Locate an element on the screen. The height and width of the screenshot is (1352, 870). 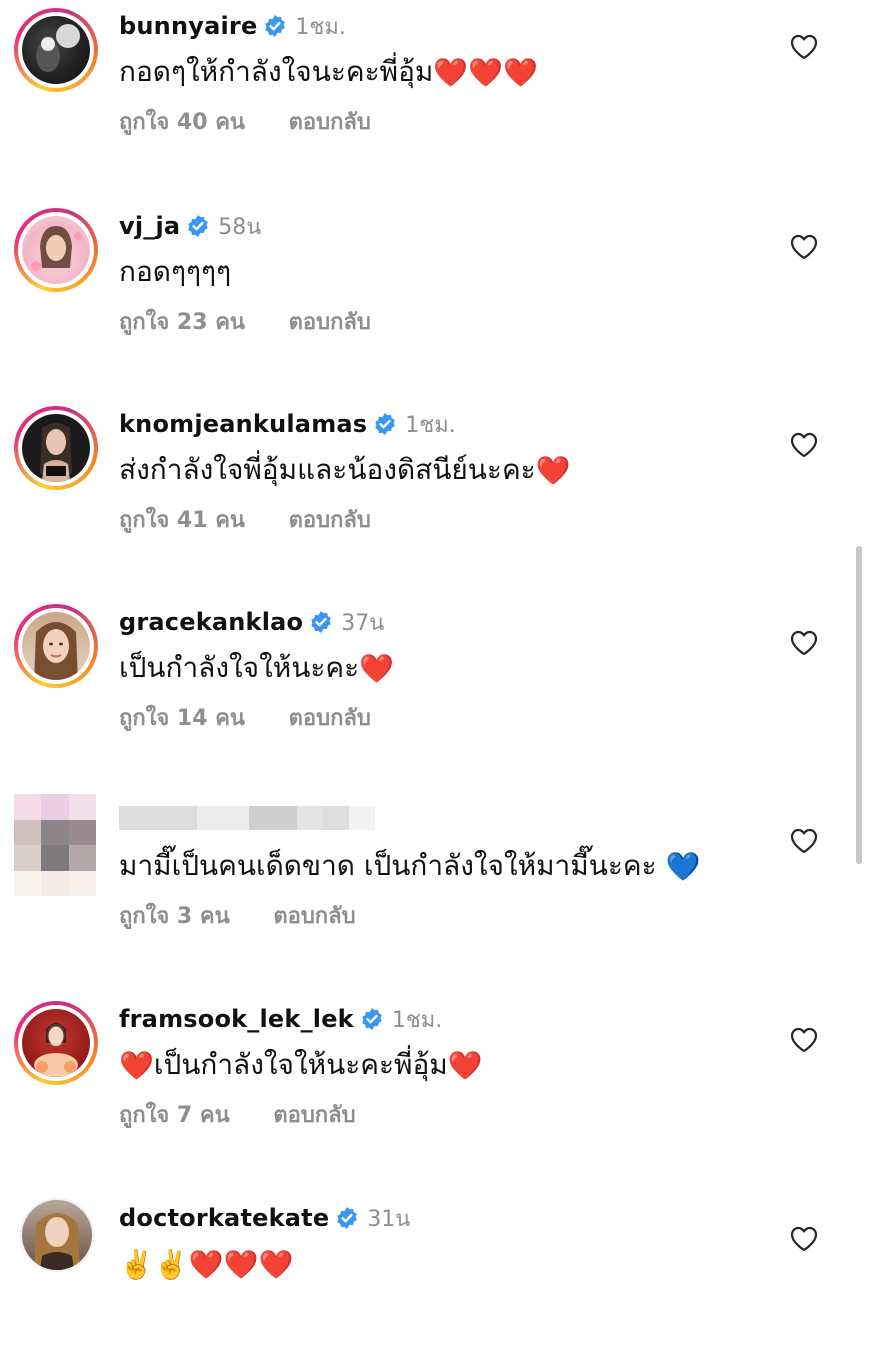
comment-meta: ถูกใจ 14 คน ตอบกลับ is located at coordinates (245, 716).